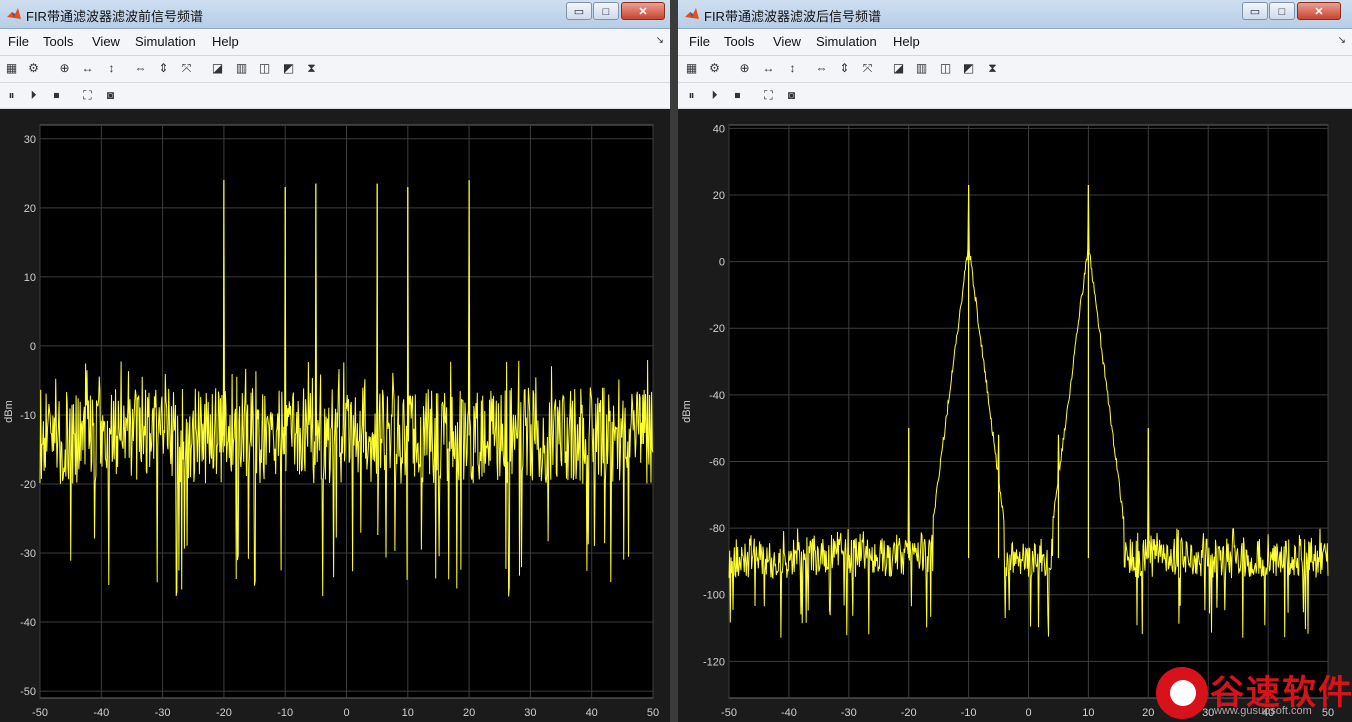  Describe the element at coordinates (335, 42) in the screenshot. I see `menu-bar: File Tools View Simulation Help ↘` at that location.